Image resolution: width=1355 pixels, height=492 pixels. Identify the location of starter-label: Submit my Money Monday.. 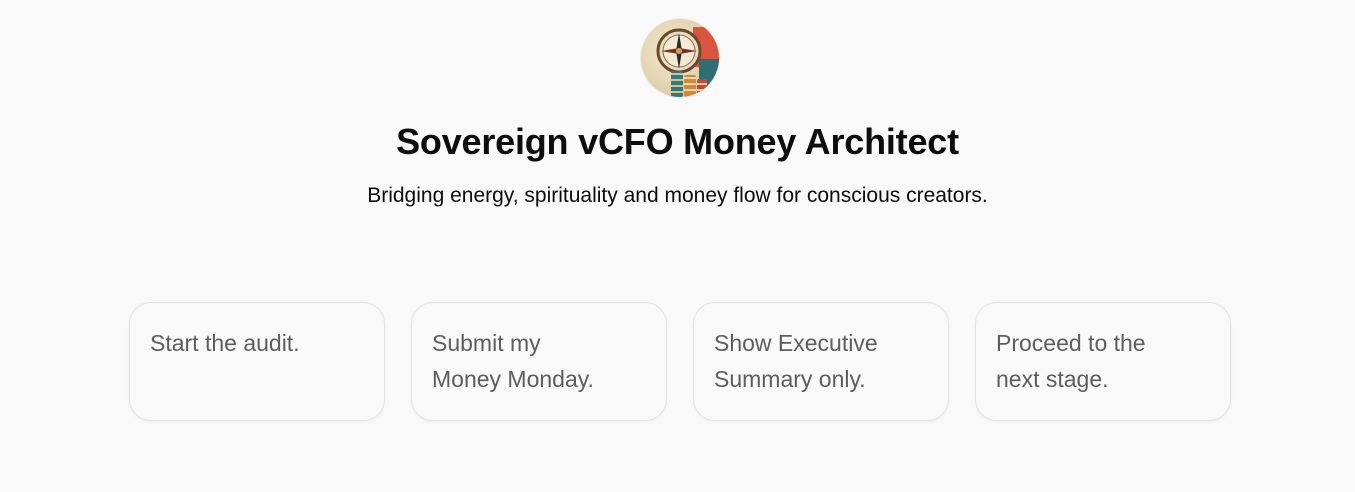
(513, 361).